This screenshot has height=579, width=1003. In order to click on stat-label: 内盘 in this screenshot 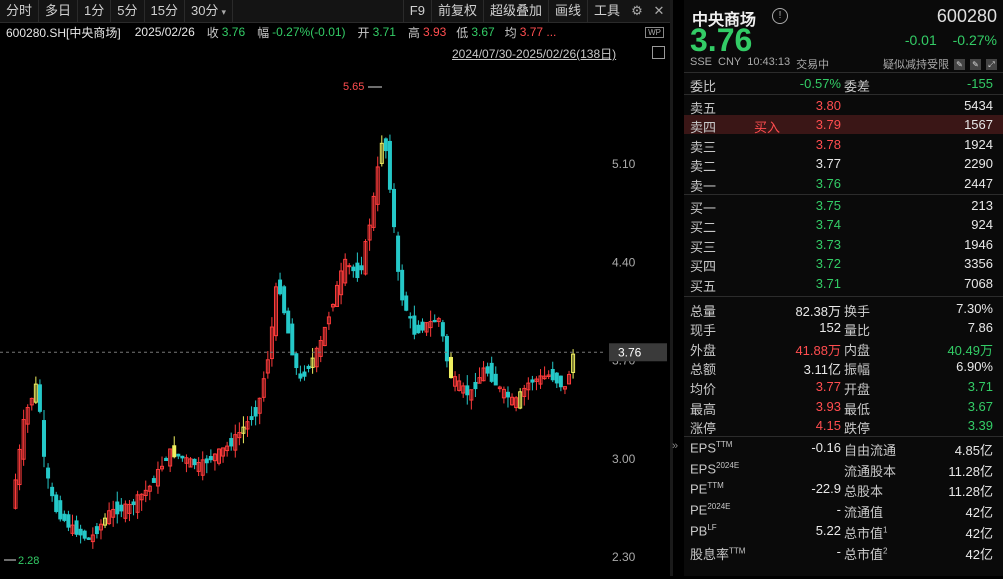, I will do `click(857, 350)`.